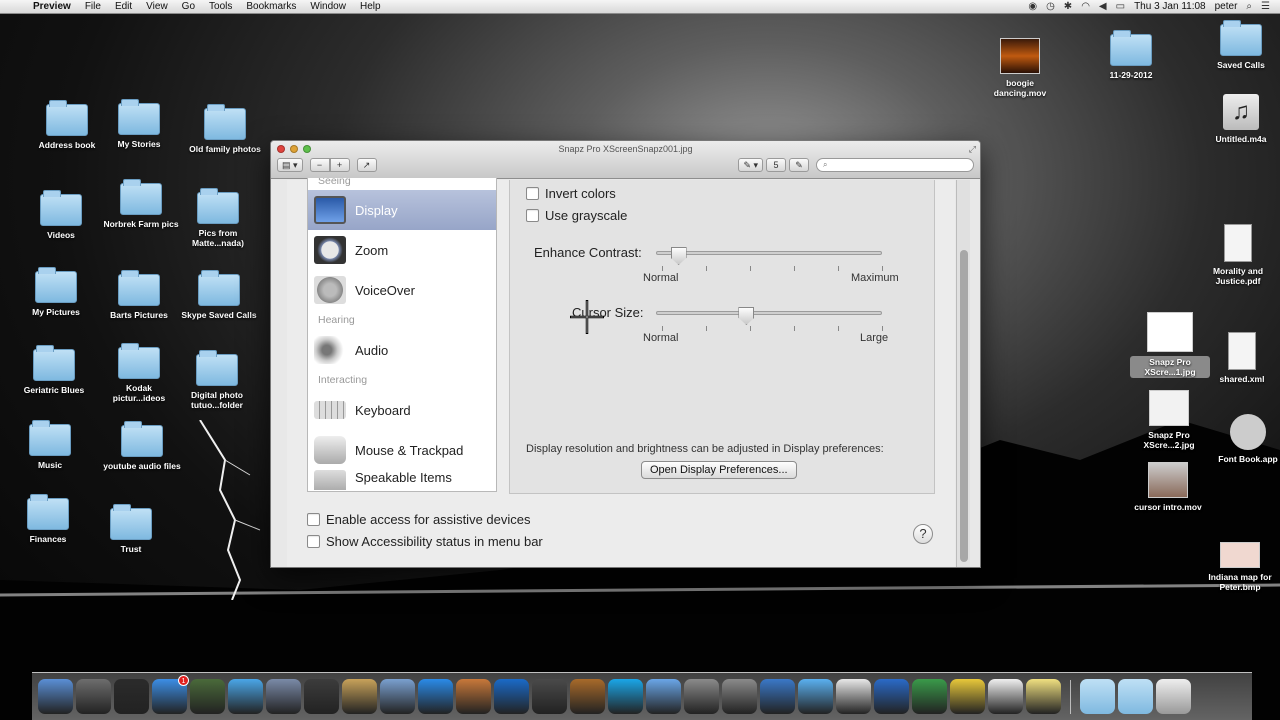 The width and height of the screenshot is (1280, 720). Describe the element at coordinates (67, 125) in the screenshot. I see `desktop-icon-address-book: Address book` at that location.